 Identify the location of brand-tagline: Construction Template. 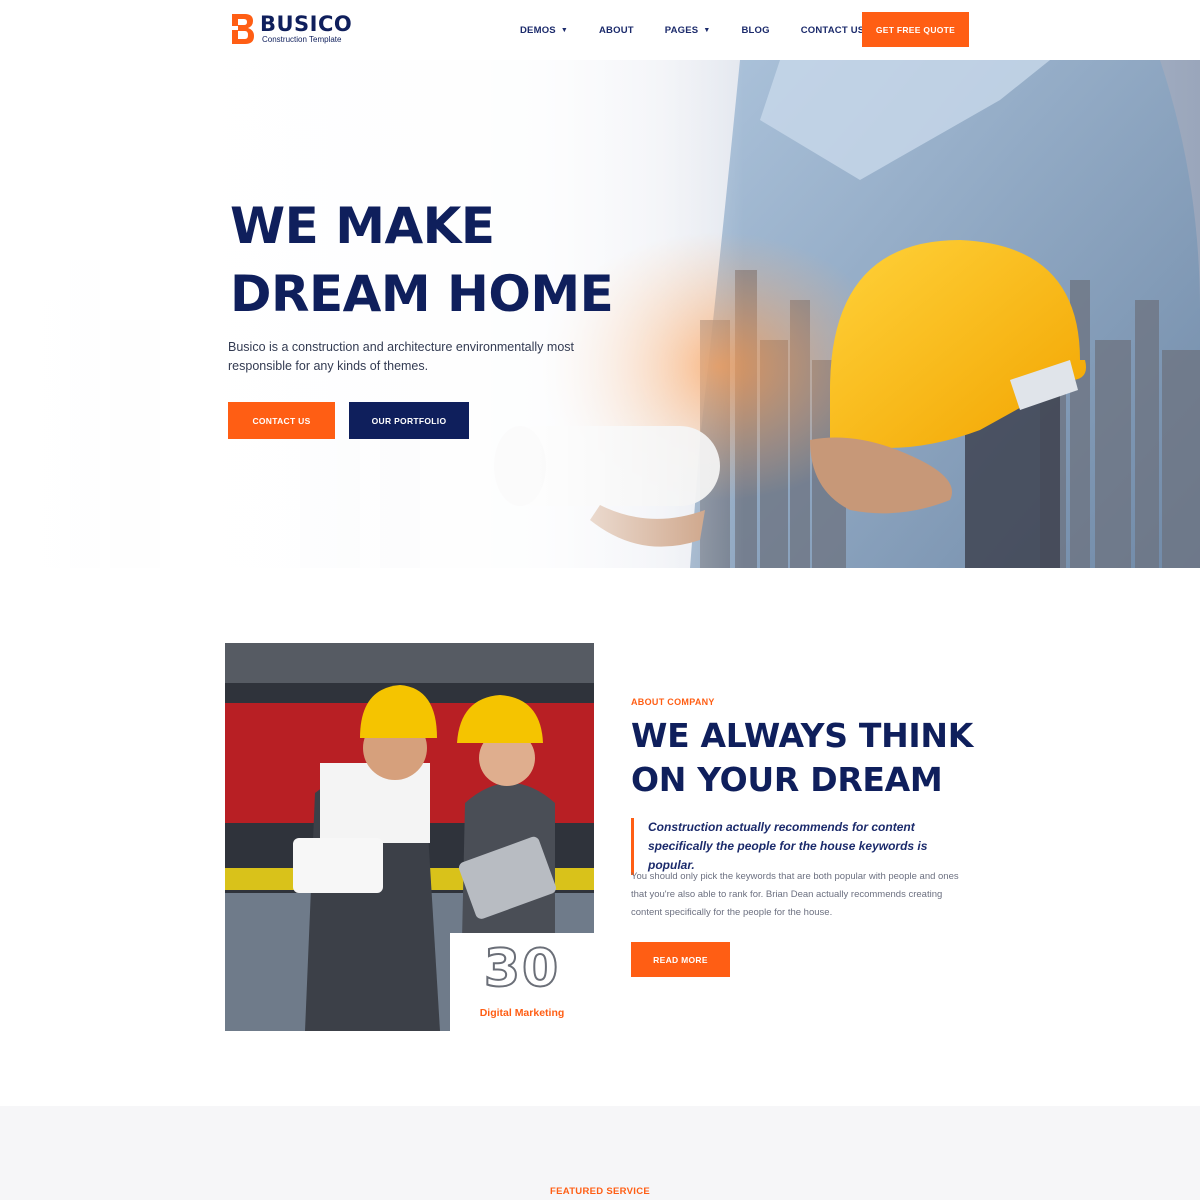
(302, 39).